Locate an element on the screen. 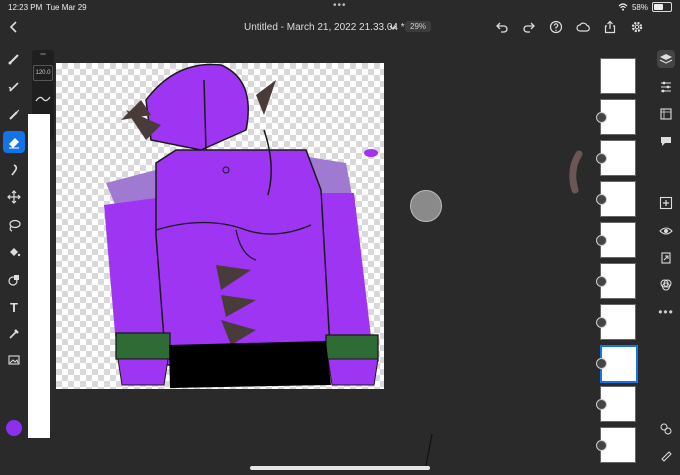 This screenshot has height=475, width=680. layer-properties-icon is located at coordinates (666, 114).